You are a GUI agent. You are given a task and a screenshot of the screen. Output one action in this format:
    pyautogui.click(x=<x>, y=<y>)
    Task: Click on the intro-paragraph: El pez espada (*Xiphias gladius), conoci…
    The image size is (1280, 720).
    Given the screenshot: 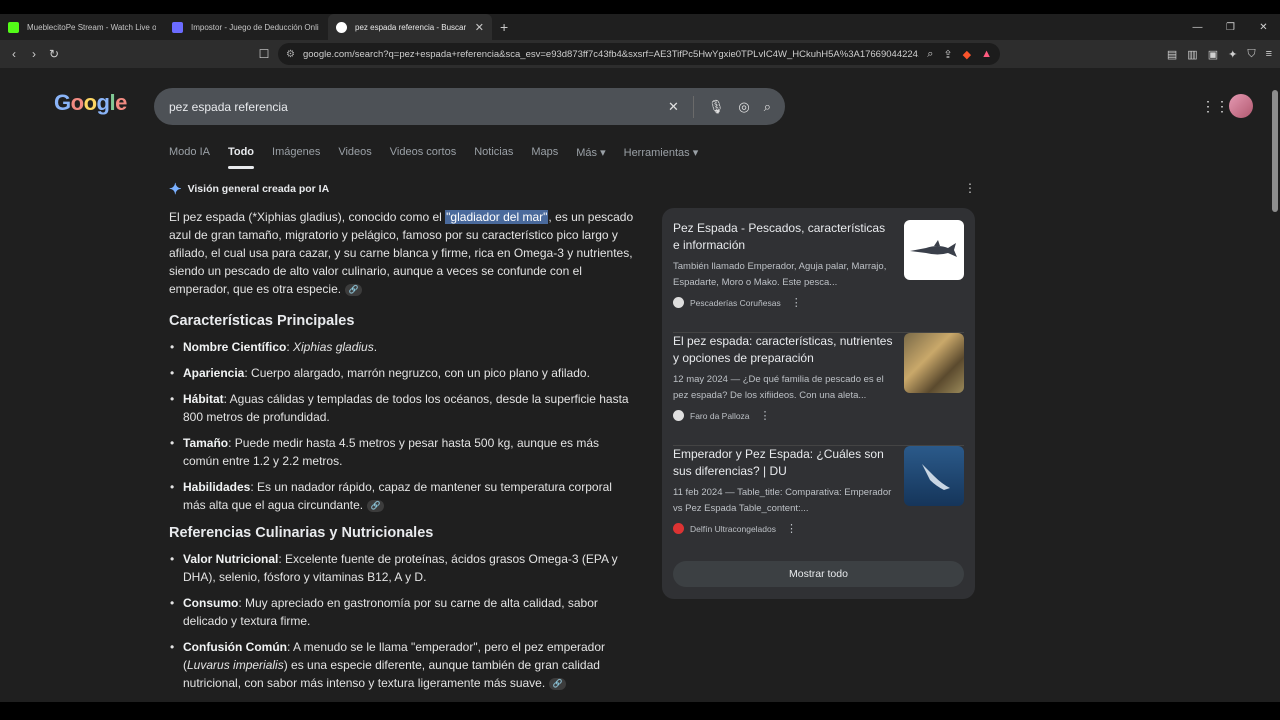 What is the action you would take?
    pyautogui.click(x=402, y=253)
    